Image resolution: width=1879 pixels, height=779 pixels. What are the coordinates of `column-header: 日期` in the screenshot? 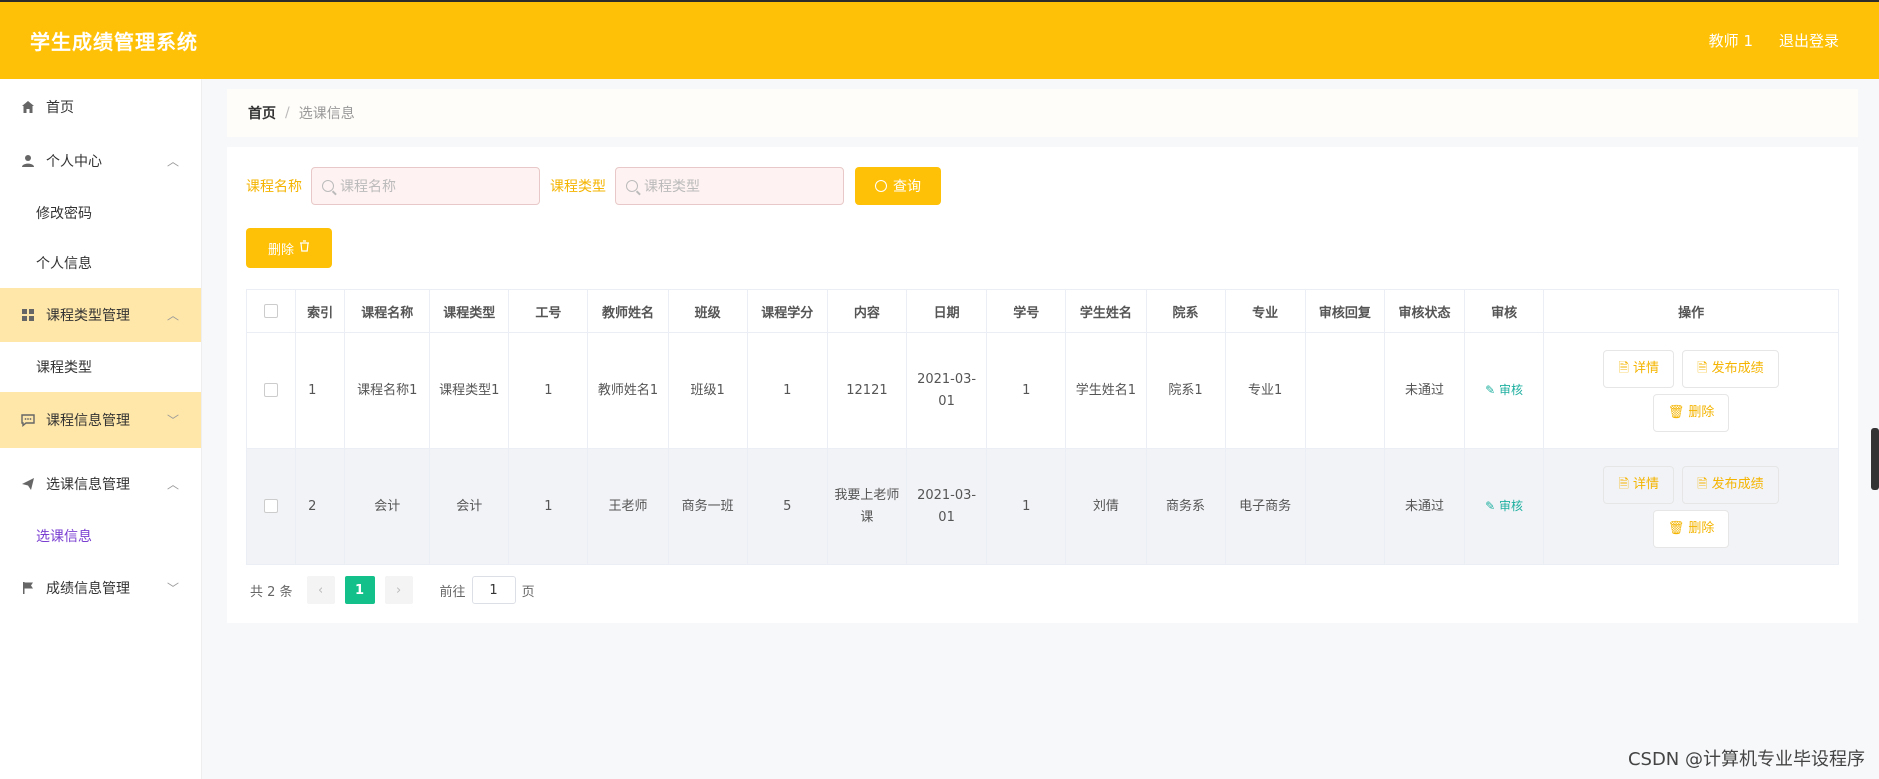 It's located at (946, 311).